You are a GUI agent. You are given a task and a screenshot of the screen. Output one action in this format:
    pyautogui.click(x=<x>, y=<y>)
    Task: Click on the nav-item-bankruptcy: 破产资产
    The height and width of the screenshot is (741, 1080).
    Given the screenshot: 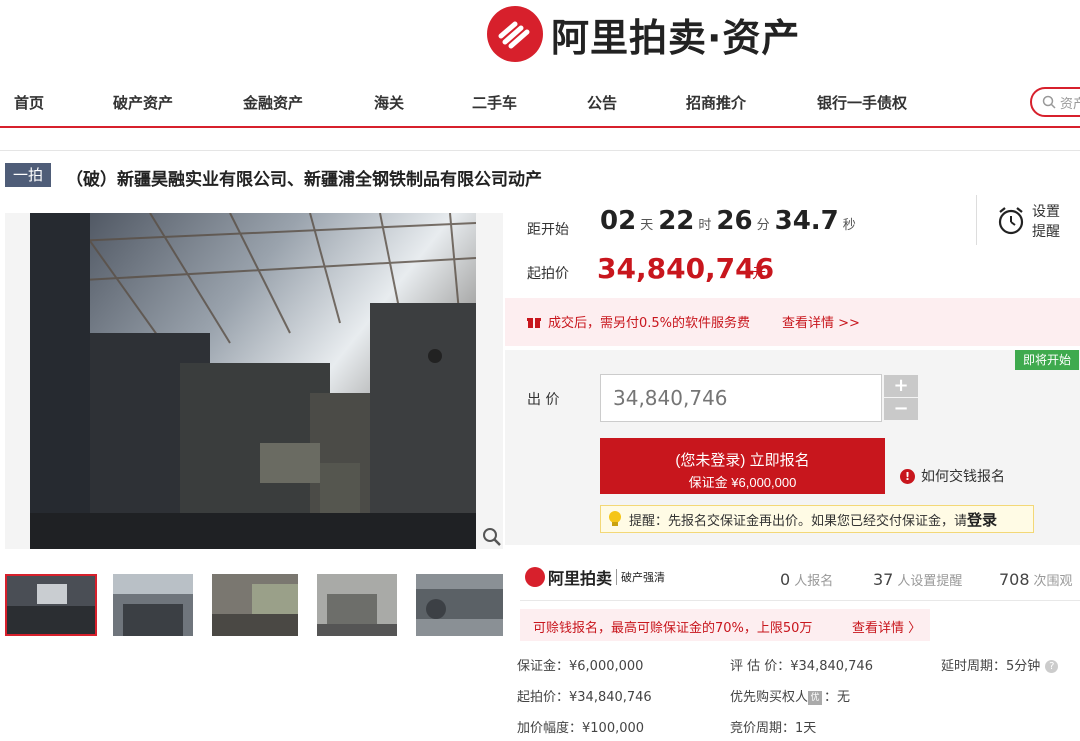 What is the action you would take?
    pyautogui.click(x=143, y=102)
    